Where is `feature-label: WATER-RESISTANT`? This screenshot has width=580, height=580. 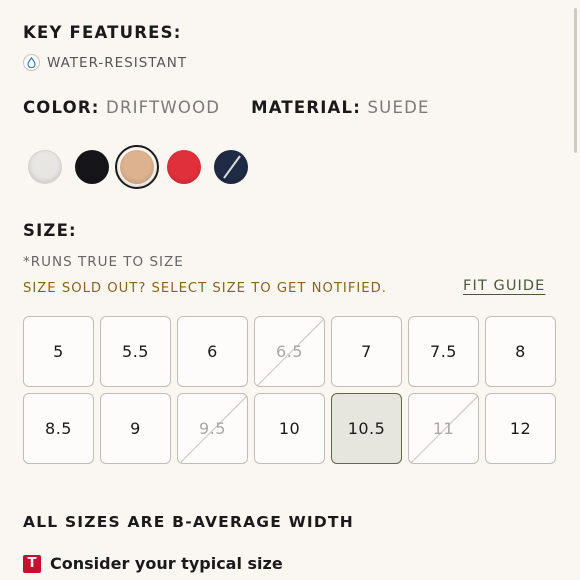 feature-label: WATER-RESISTANT is located at coordinates (117, 62).